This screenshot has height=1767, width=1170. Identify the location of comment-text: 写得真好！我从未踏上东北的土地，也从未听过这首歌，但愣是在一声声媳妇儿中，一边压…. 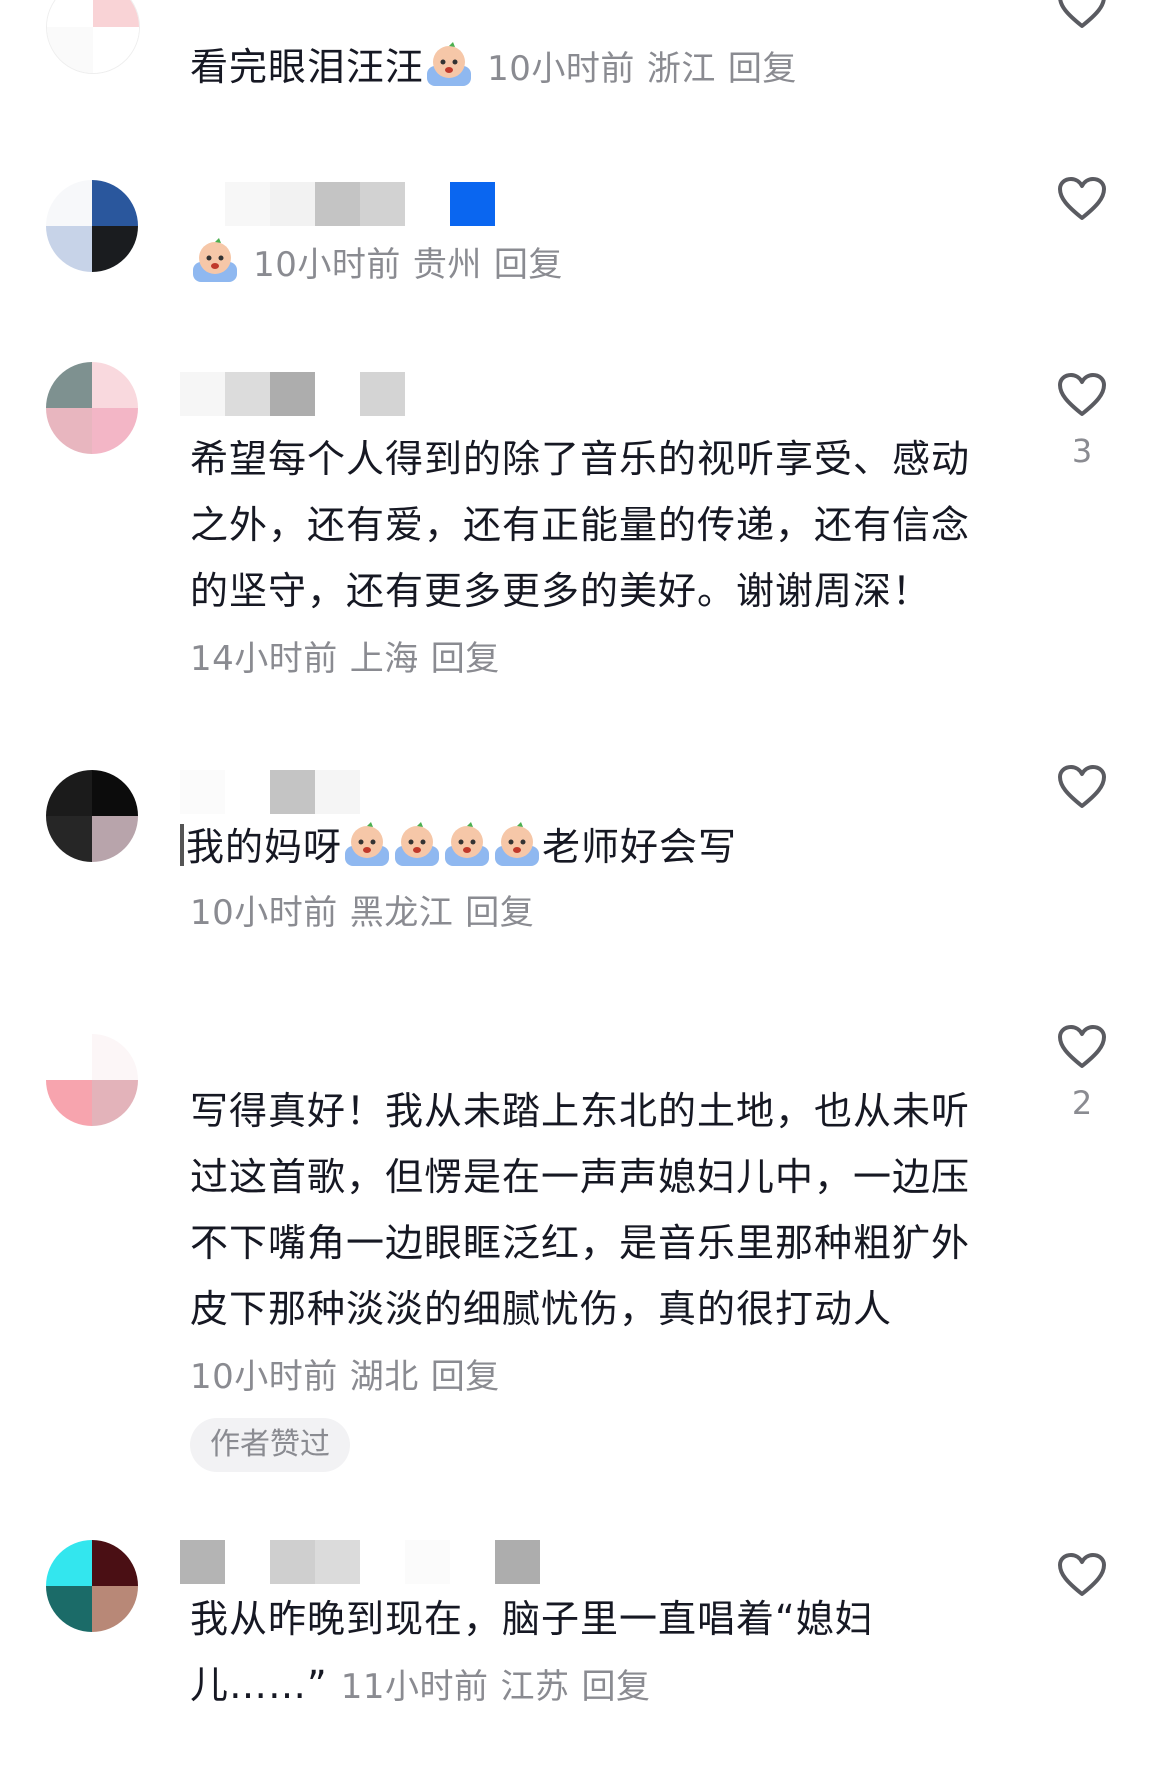
(597, 1244).